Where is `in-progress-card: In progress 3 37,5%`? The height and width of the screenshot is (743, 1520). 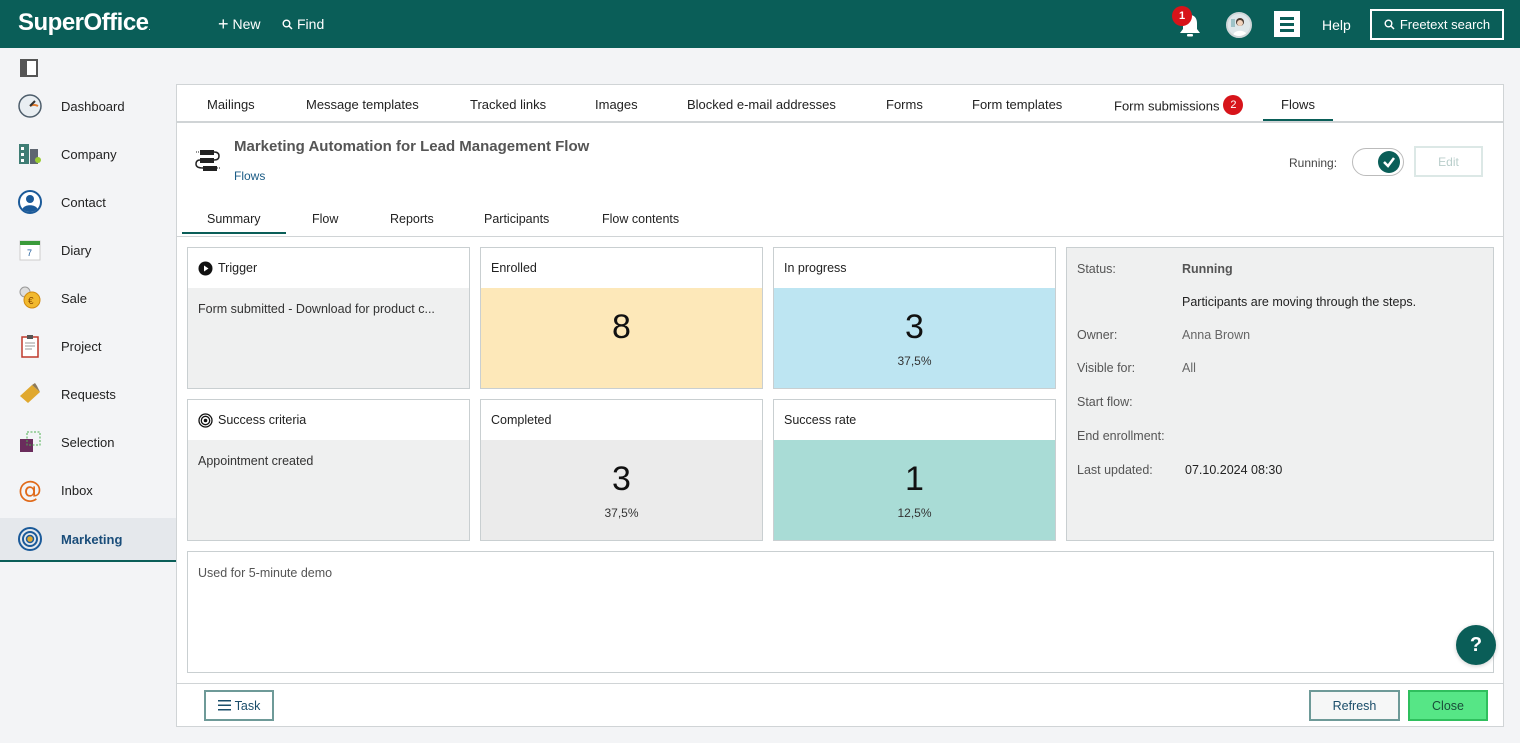
in-progress-card: In progress 3 37,5% is located at coordinates (914, 318).